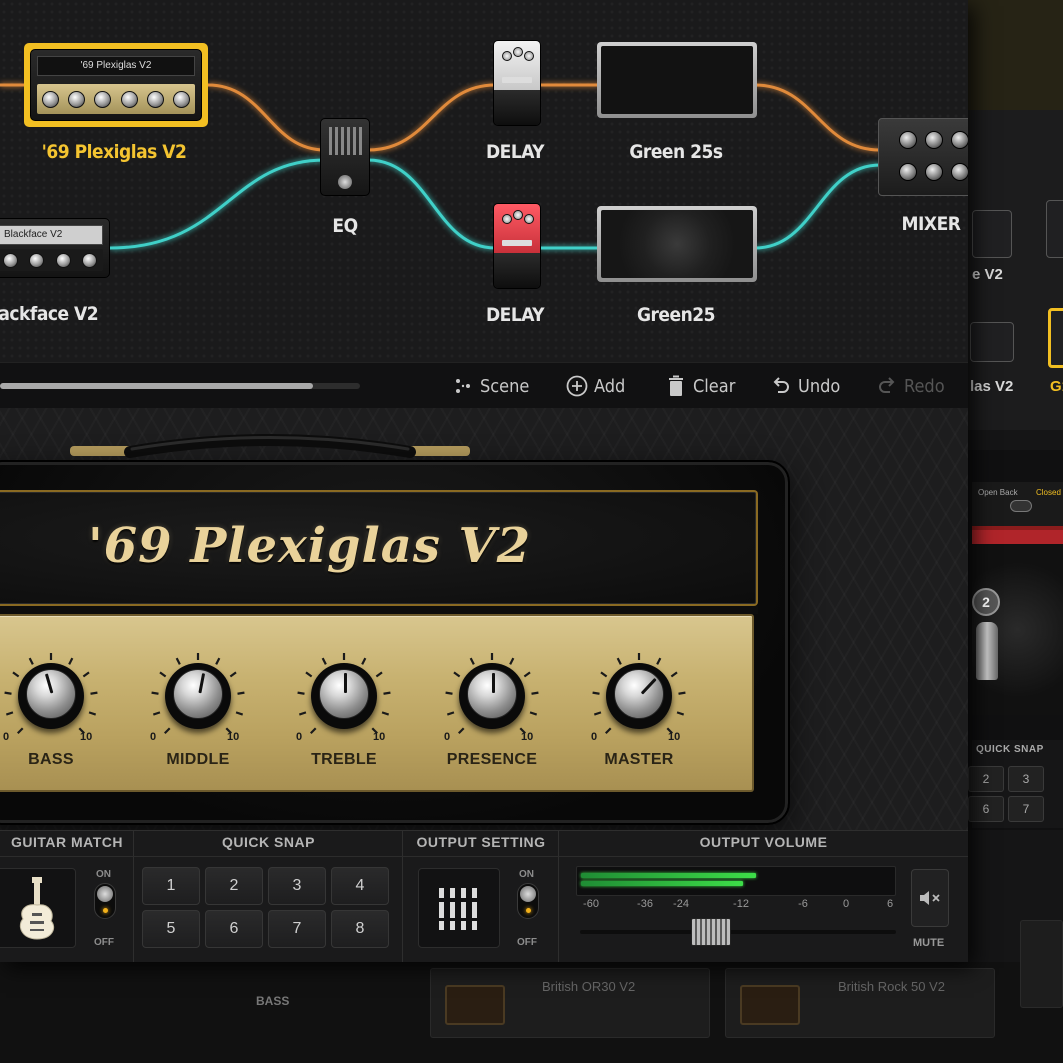 The width and height of the screenshot is (1063, 1063). Describe the element at coordinates (517, 243) in the screenshot. I see `pedal-tag` at that location.